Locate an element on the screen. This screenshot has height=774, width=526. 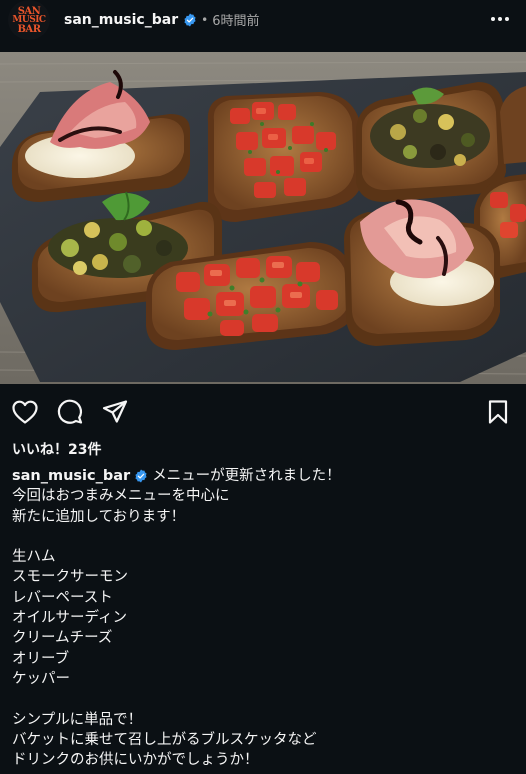
caption-text-line: 今回はおつまみメニューを中心に is located at coordinates (121, 496).